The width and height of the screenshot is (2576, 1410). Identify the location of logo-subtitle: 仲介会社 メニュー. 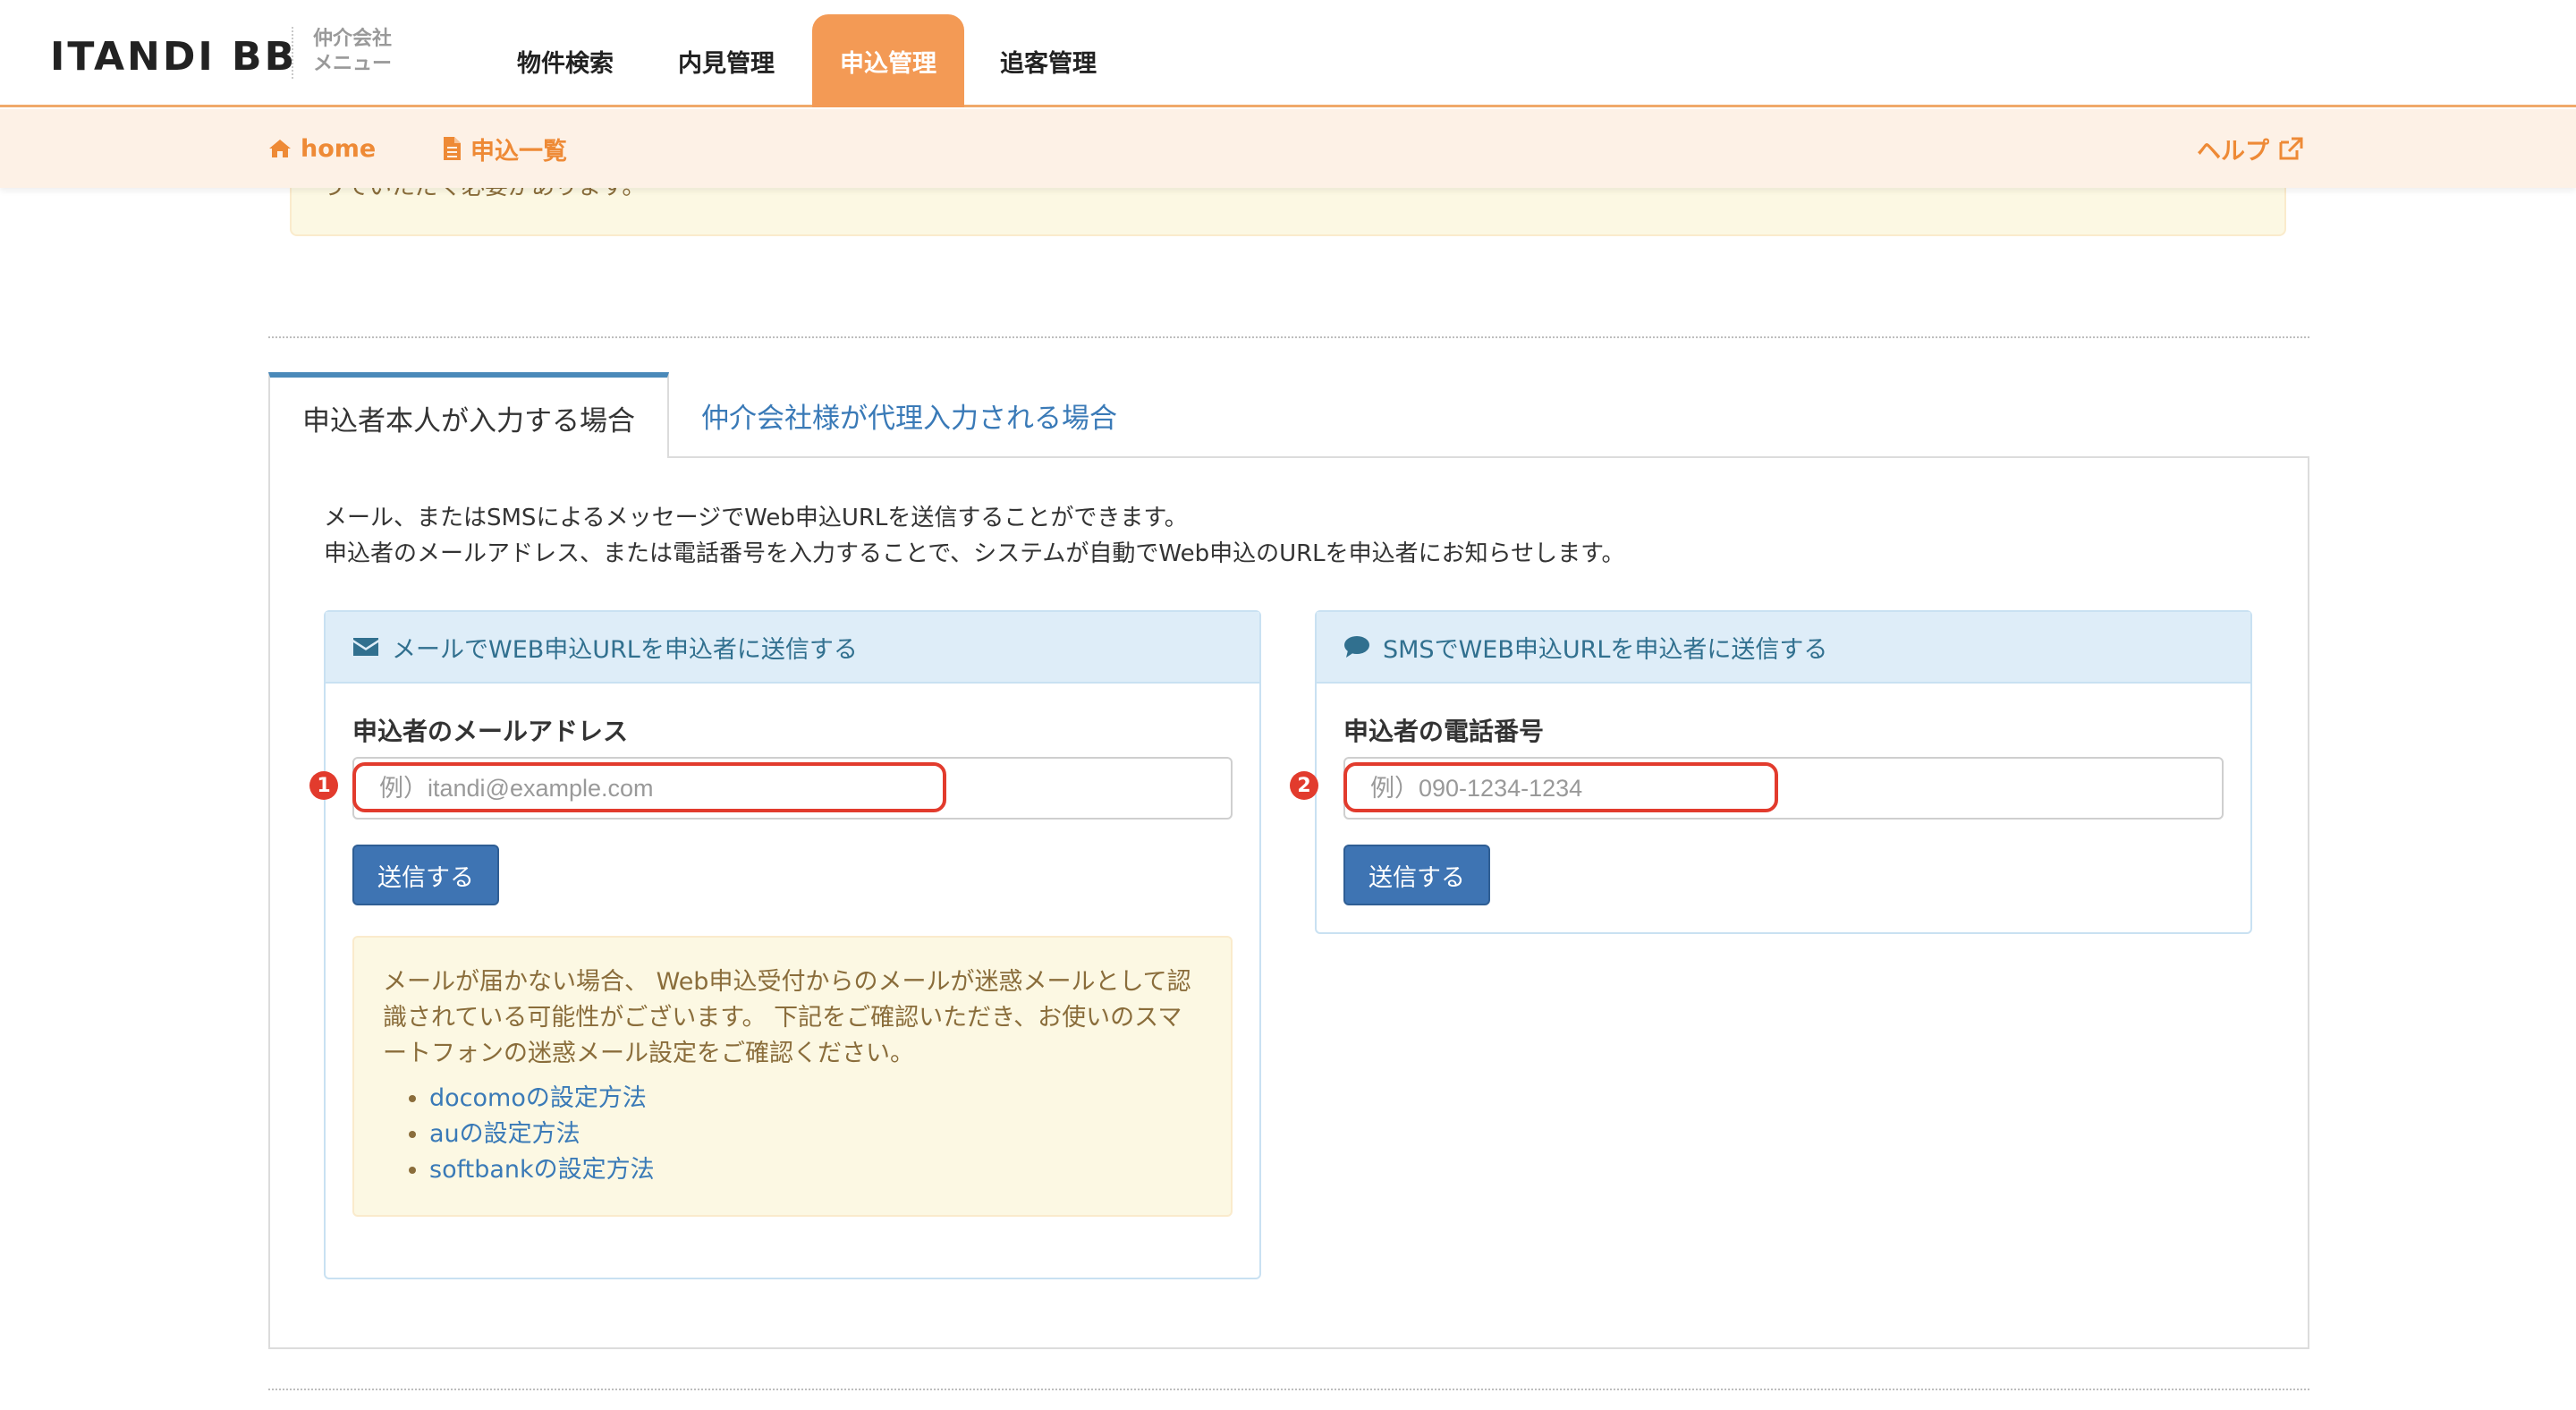
(352, 52).